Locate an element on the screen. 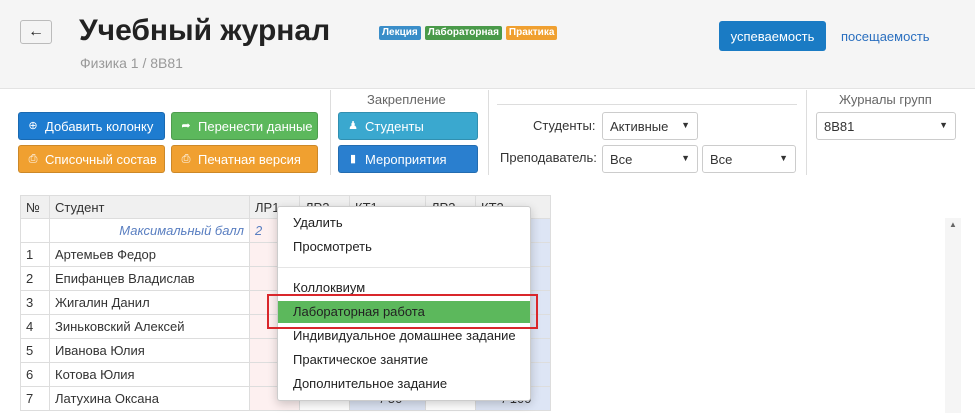  student-name: Латухина Оксана is located at coordinates (149, 398).